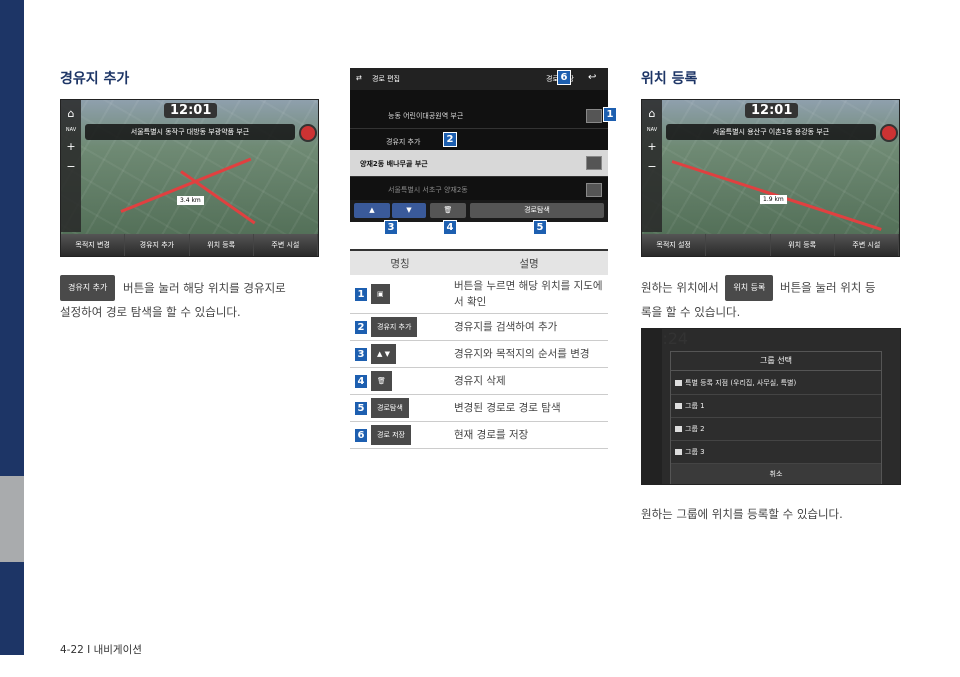 This screenshot has height=677, width=960. I want to click on route-edit-icon: ⇄, so click(359, 78).